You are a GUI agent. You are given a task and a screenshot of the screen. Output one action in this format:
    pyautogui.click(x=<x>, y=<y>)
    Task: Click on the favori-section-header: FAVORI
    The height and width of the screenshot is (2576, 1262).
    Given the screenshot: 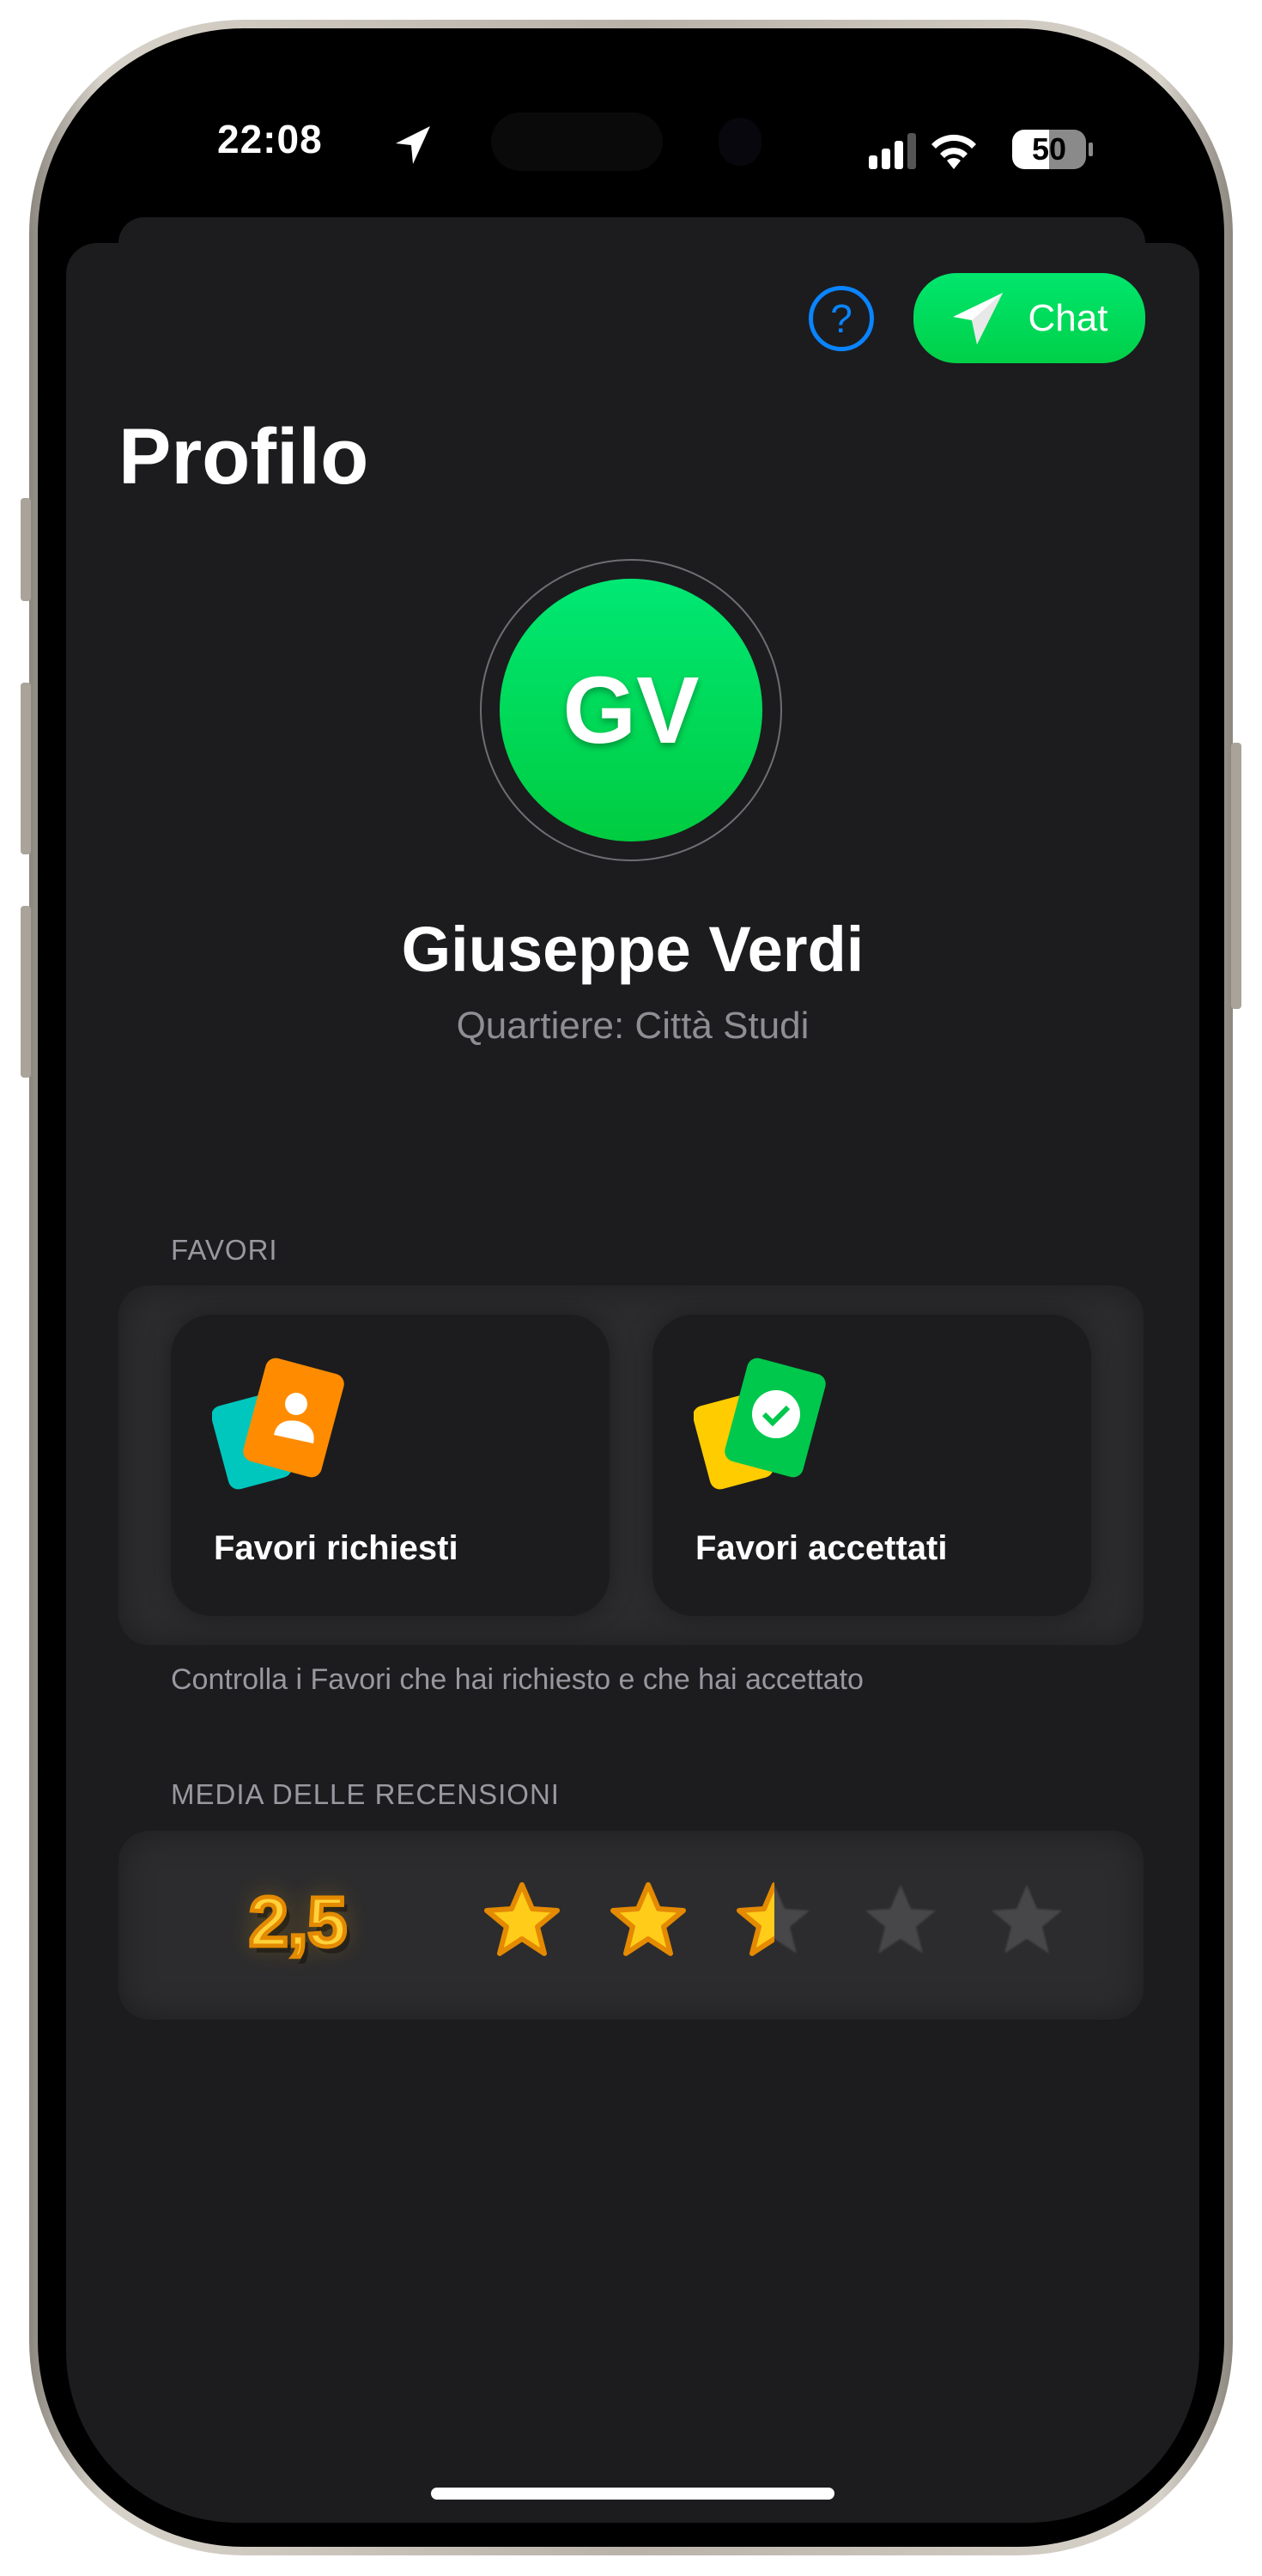 What is the action you would take?
    pyautogui.click(x=224, y=1250)
    